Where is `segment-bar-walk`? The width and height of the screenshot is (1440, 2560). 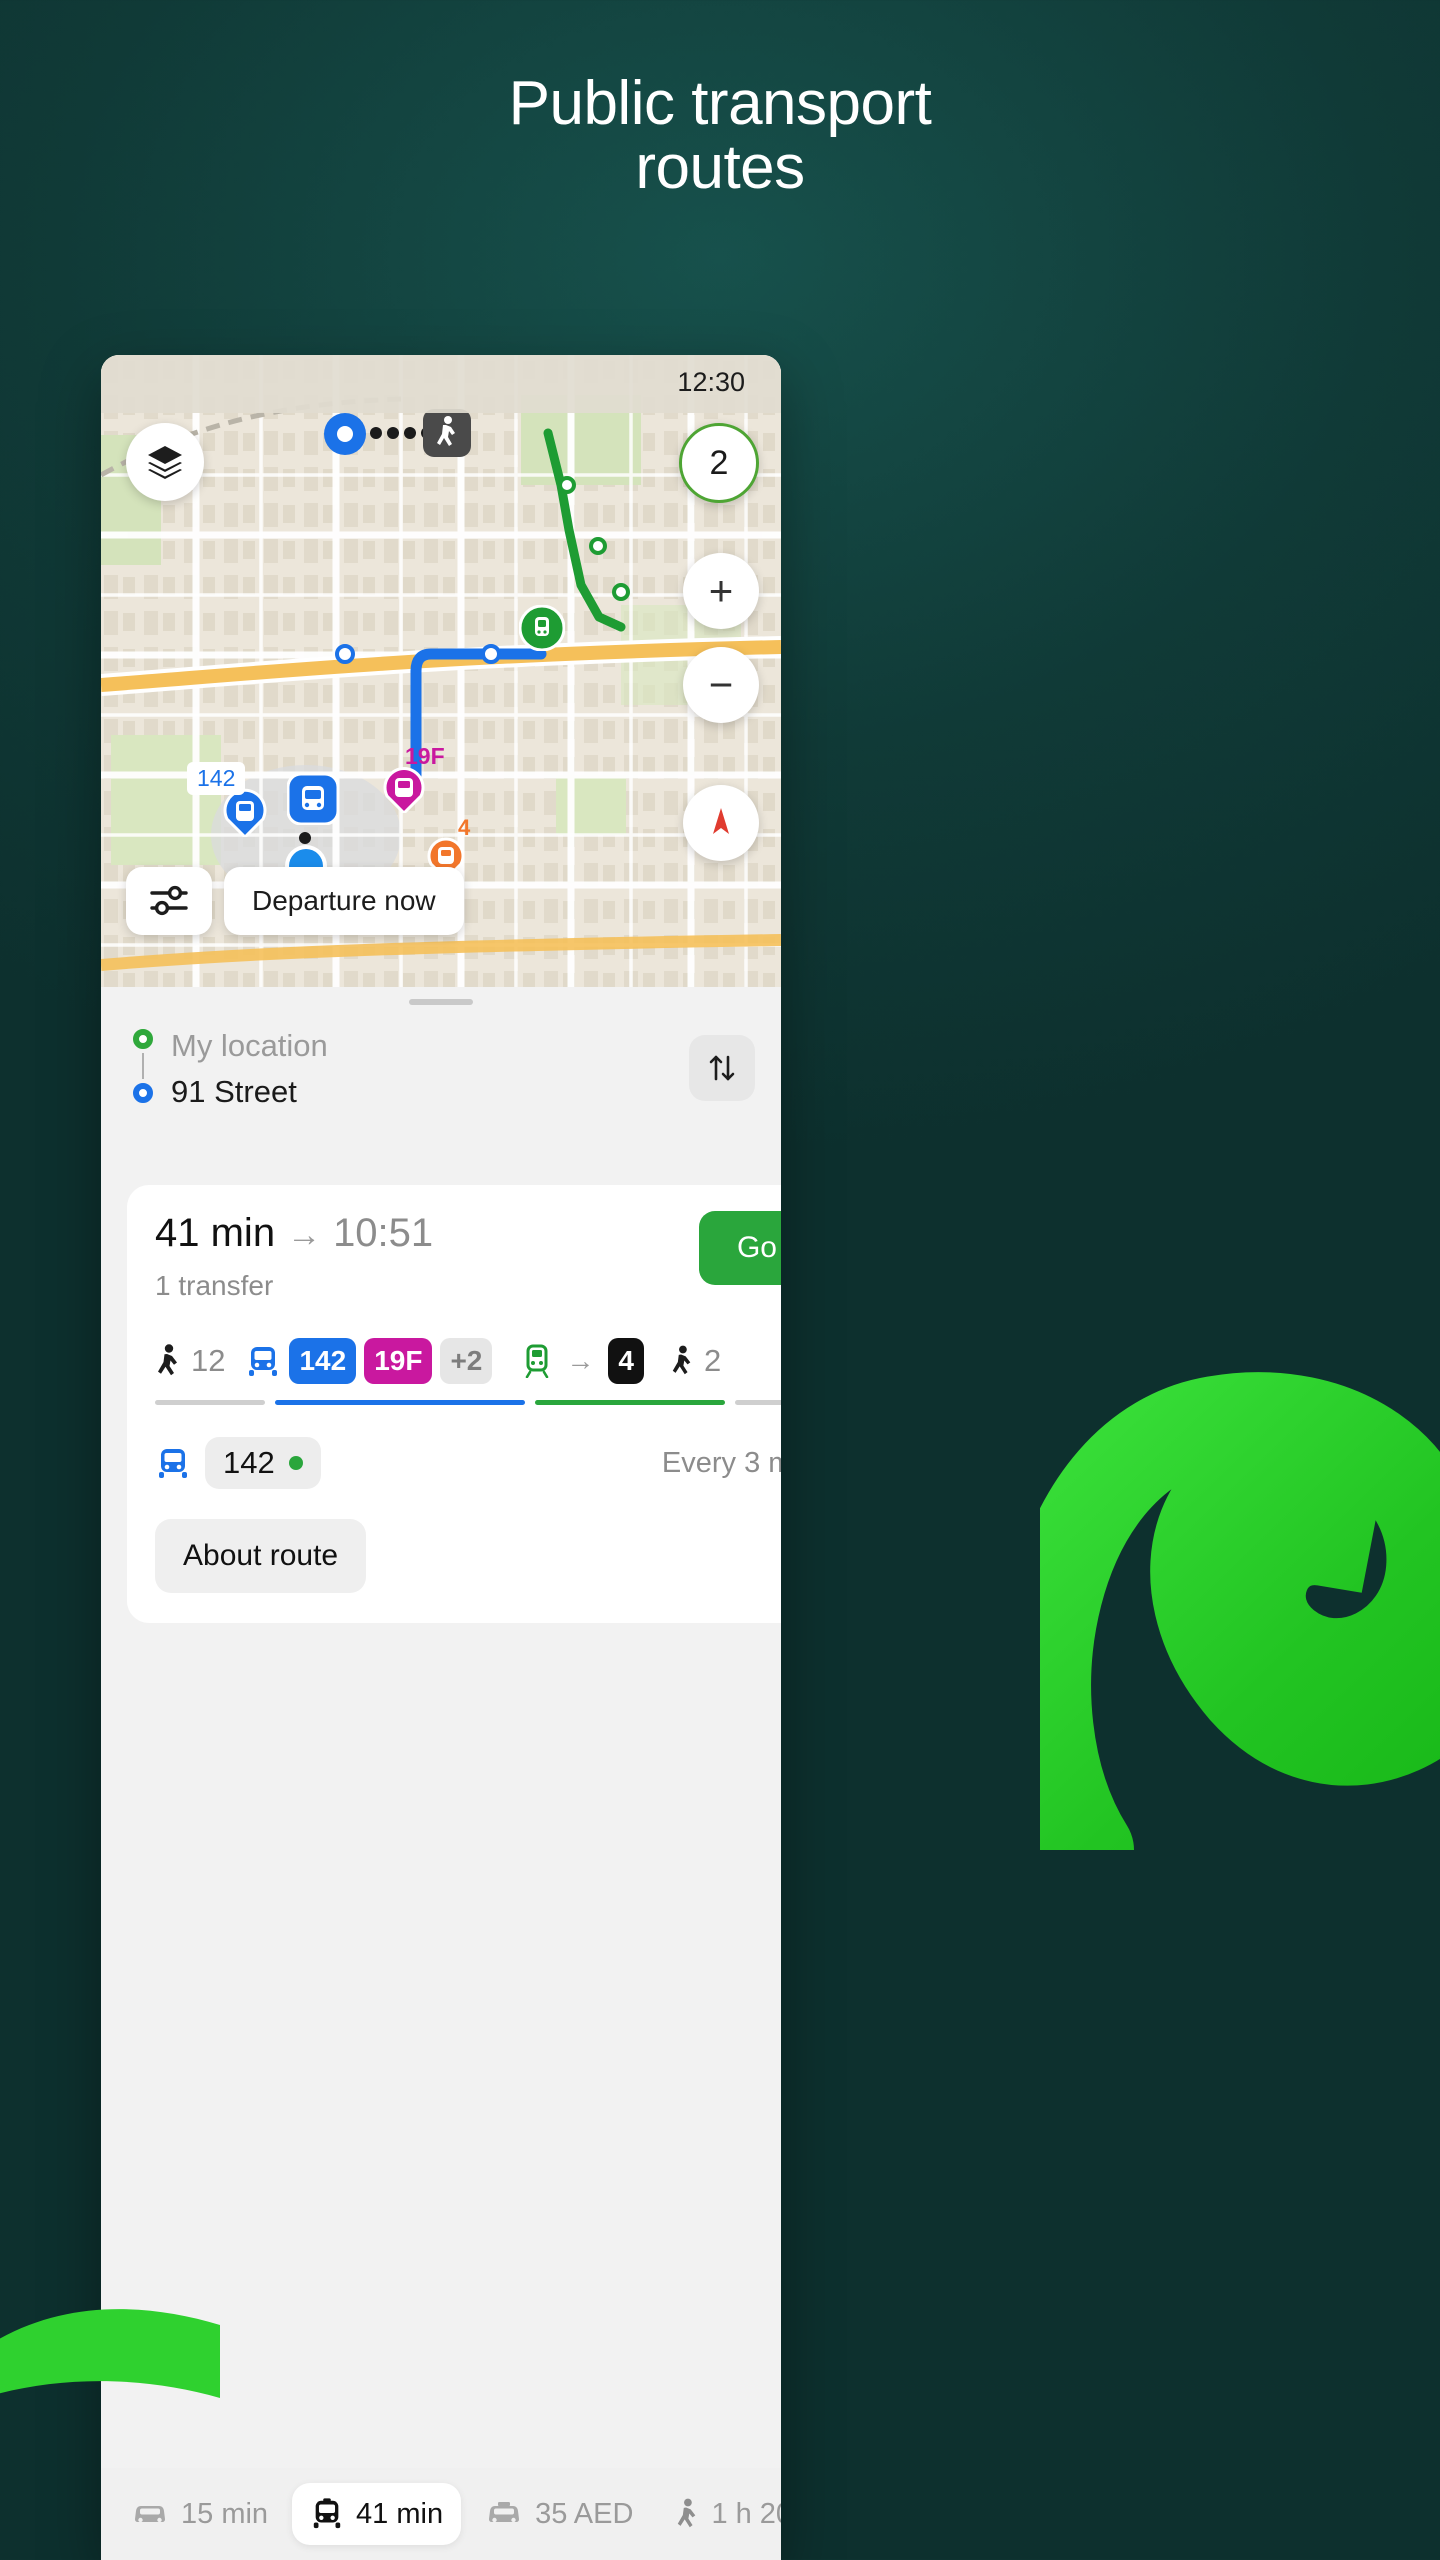 segment-bar-walk is located at coordinates (210, 1402).